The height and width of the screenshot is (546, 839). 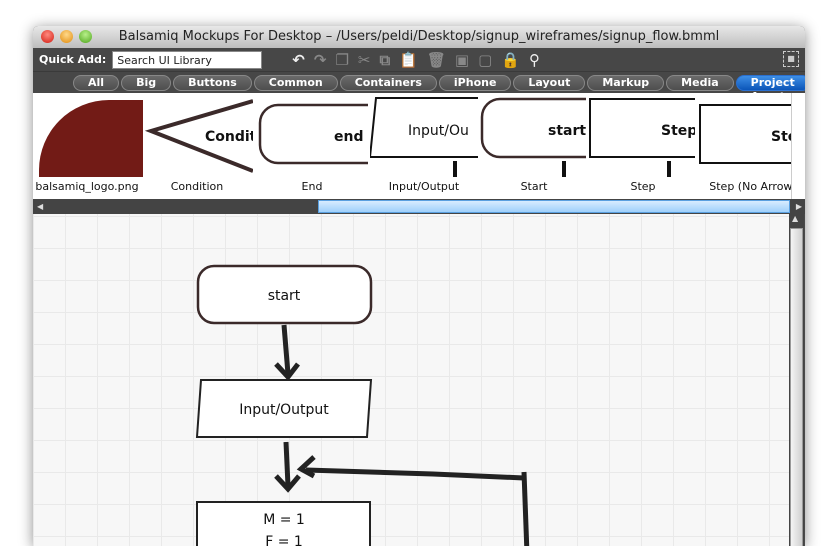 I want to click on filter-common: Common, so click(x=295, y=82).